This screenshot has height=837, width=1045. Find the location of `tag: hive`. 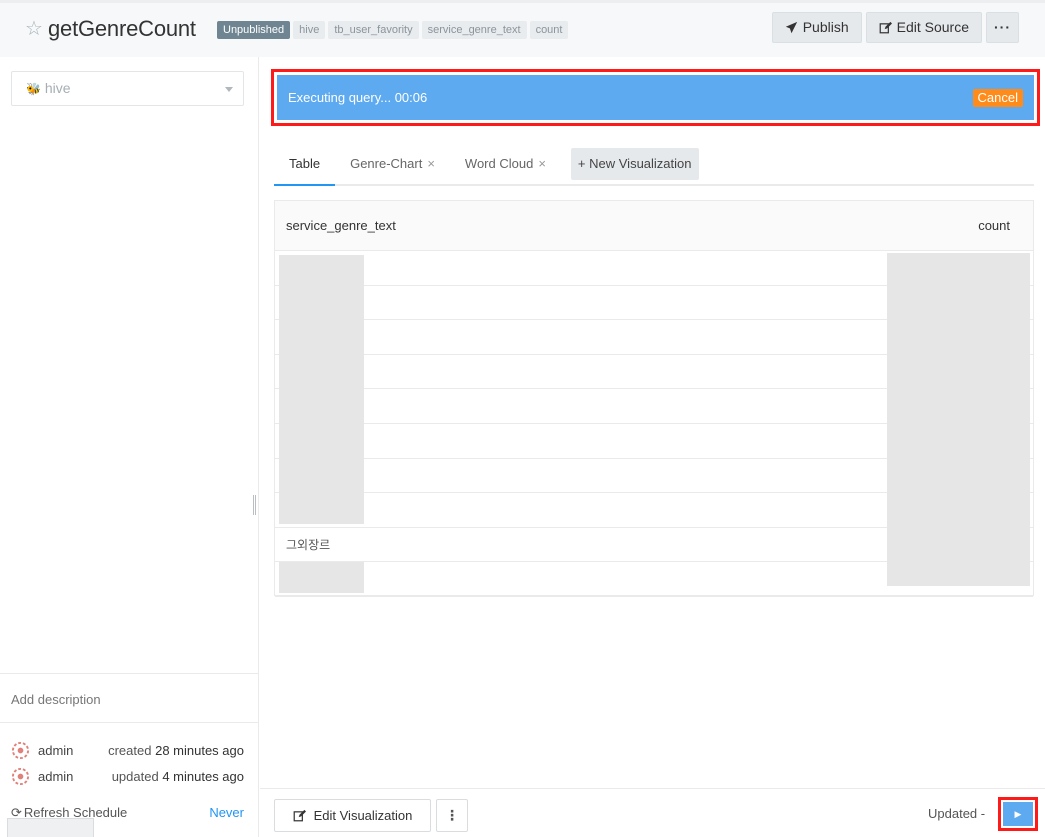

tag: hive is located at coordinates (309, 30).